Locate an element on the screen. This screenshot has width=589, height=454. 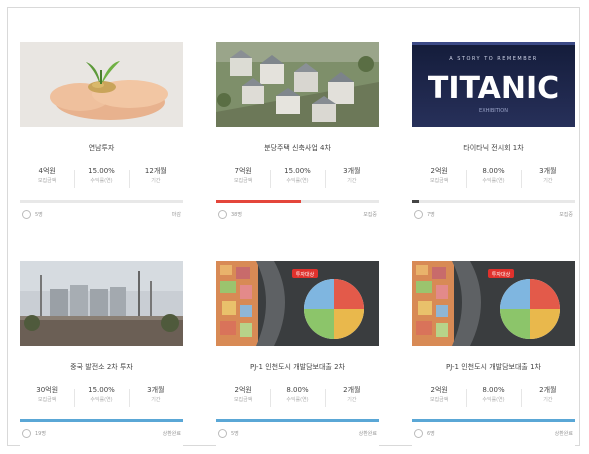
card-title: 중국 발전소 2차 투자 is located at coordinates (101, 367).